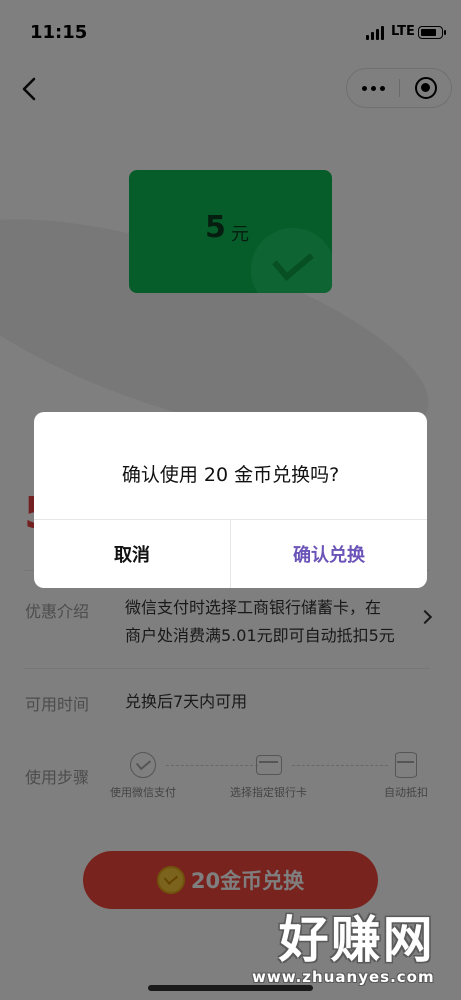 The image size is (461, 1000). What do you see at coordinates (356, 940) in the screenshot?
I see `watermark-logo: 好赚网` at bounding box center [356, 940].